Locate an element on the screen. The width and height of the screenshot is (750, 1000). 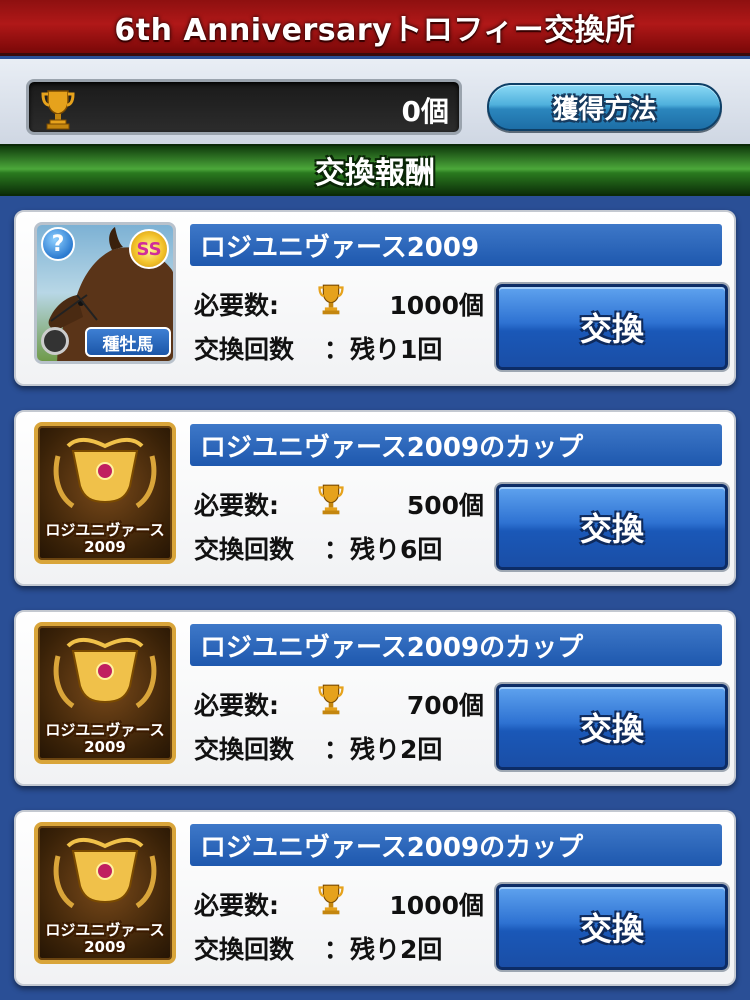
help-icon: ? is located at coordinates (58, 244).